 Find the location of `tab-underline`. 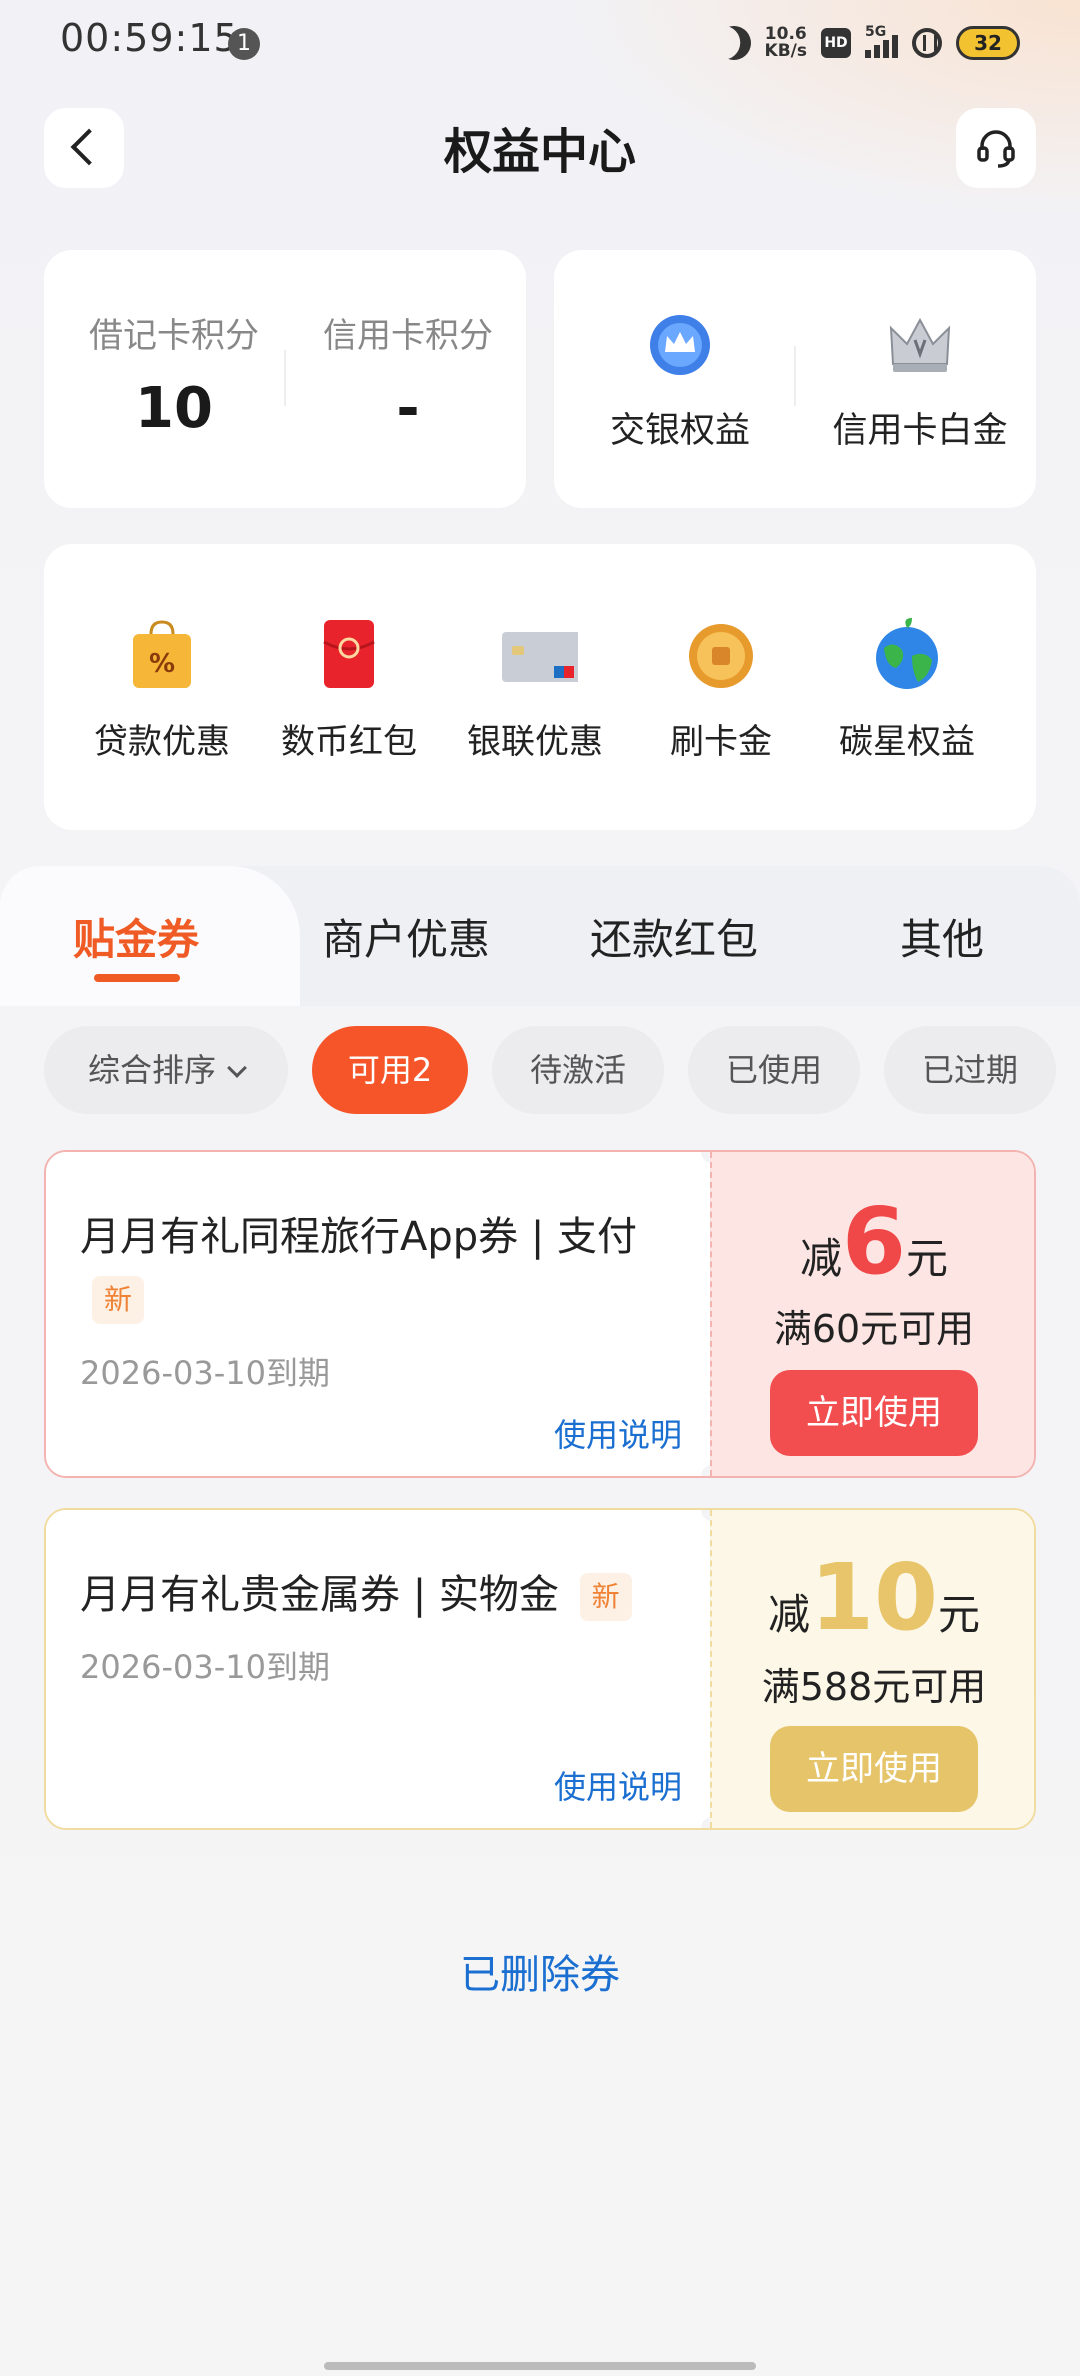

tab-underline is located at coordinates (137, 978).